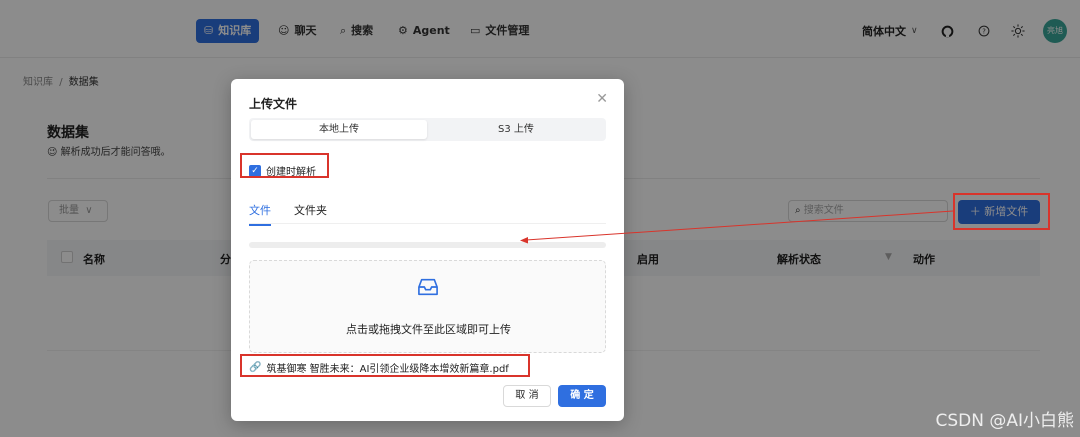 The width and height of the screenshot is (1080, 437). I want to click on dropzone-text: 点击或拖拽文件至此区域即可上传, so click(428, 329).